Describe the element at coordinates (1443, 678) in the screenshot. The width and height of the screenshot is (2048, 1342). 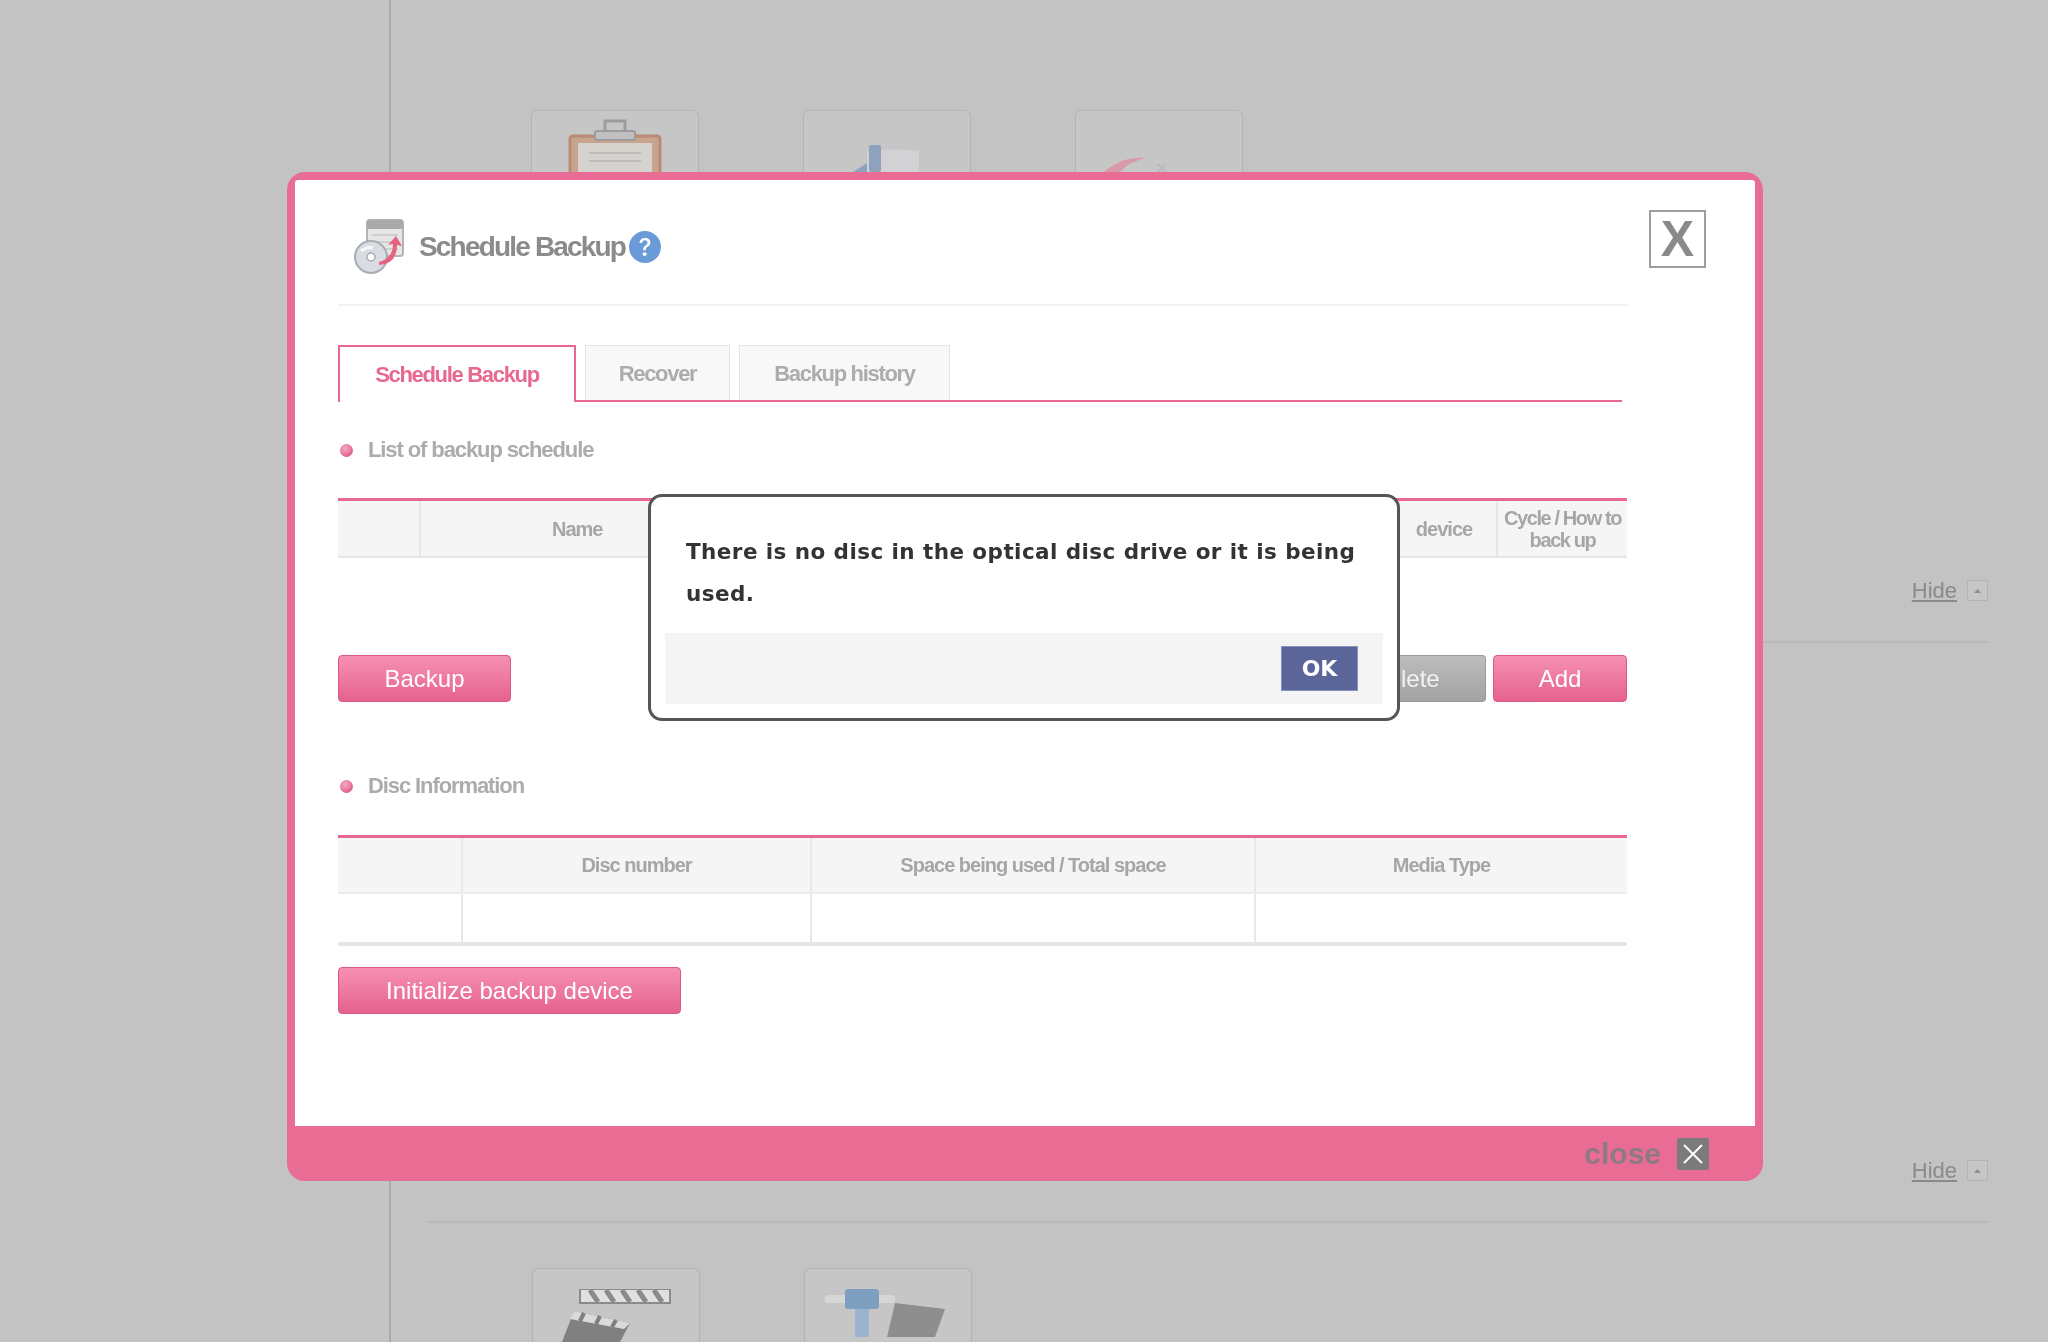
I see `action-button: lete` at that location.